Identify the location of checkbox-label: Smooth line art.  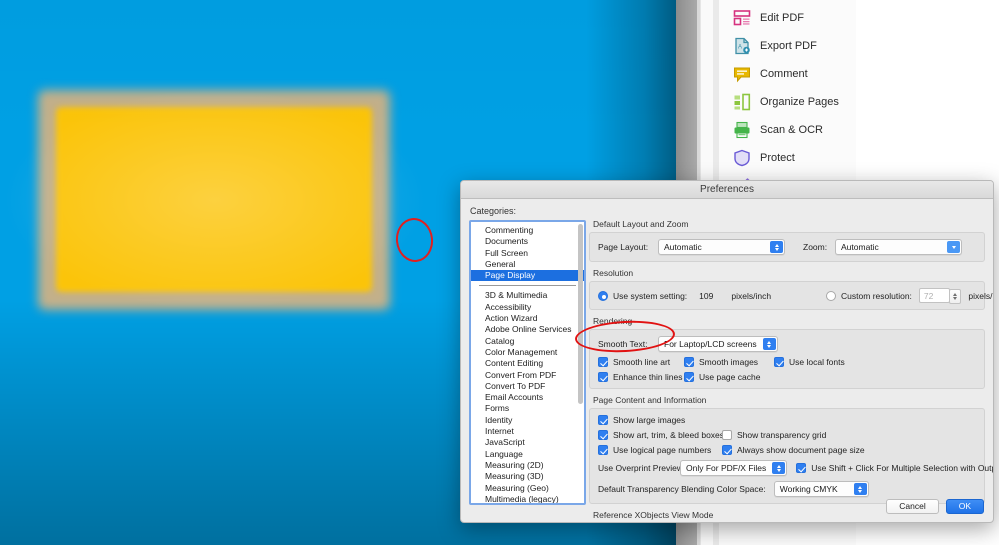
(642, 362).